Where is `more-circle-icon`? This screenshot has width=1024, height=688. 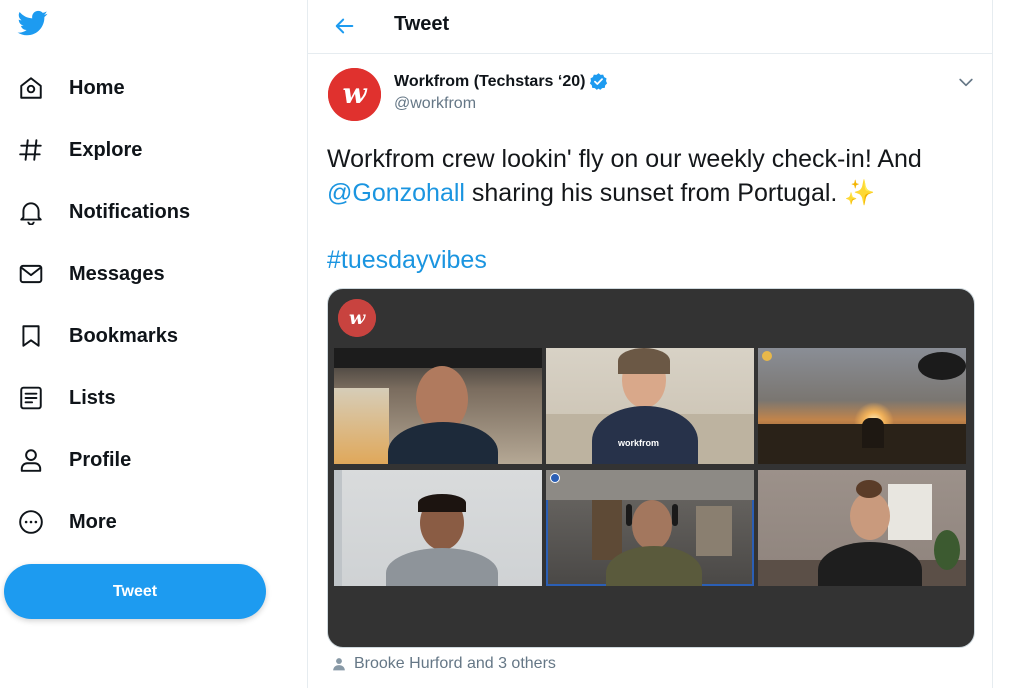 more-circle-icon is located at coordinates (31, 522).